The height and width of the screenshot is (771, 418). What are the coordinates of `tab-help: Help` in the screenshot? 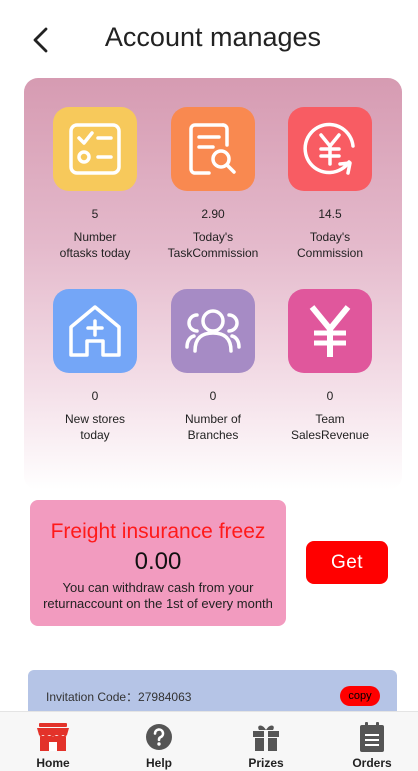 It's located at (159, 745).